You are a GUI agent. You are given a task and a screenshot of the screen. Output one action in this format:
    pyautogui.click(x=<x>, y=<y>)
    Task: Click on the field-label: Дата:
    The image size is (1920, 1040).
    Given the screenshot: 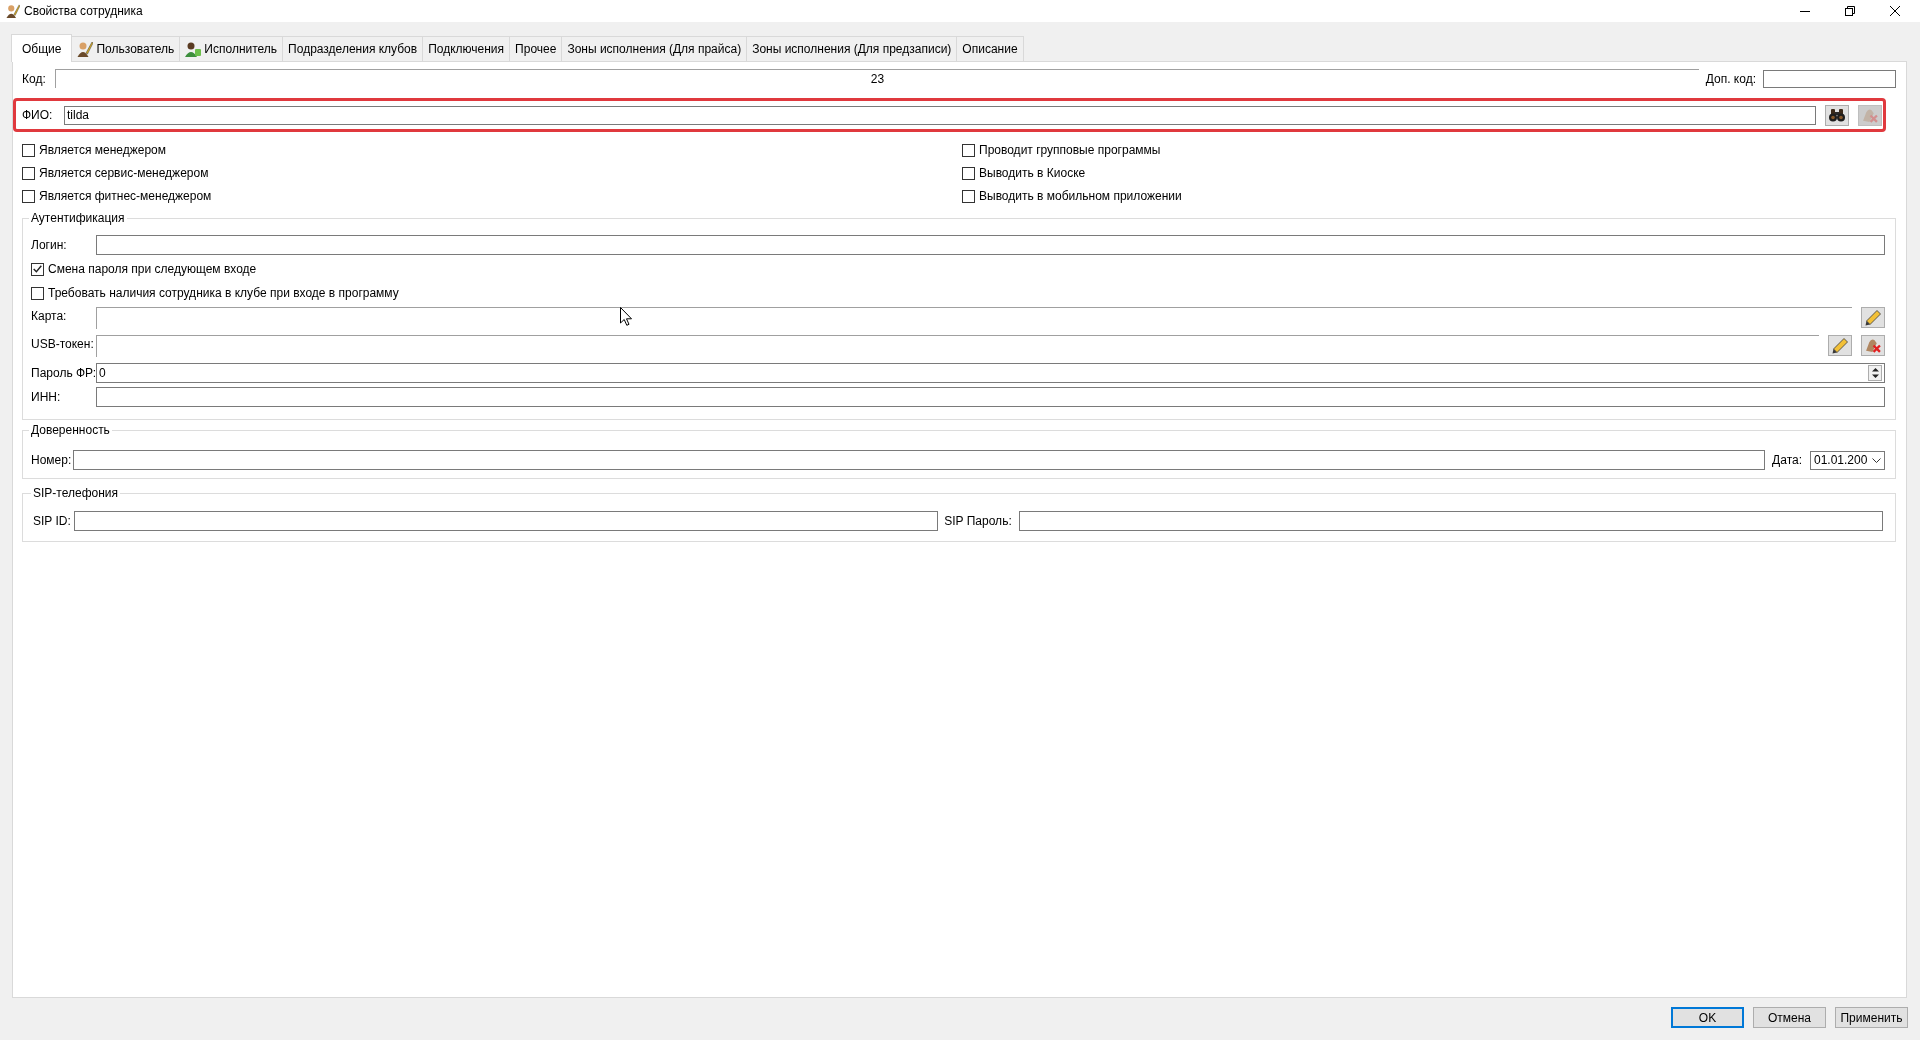 What is the action you would take?
    pyautogui.click(x=1787, y=460)
    